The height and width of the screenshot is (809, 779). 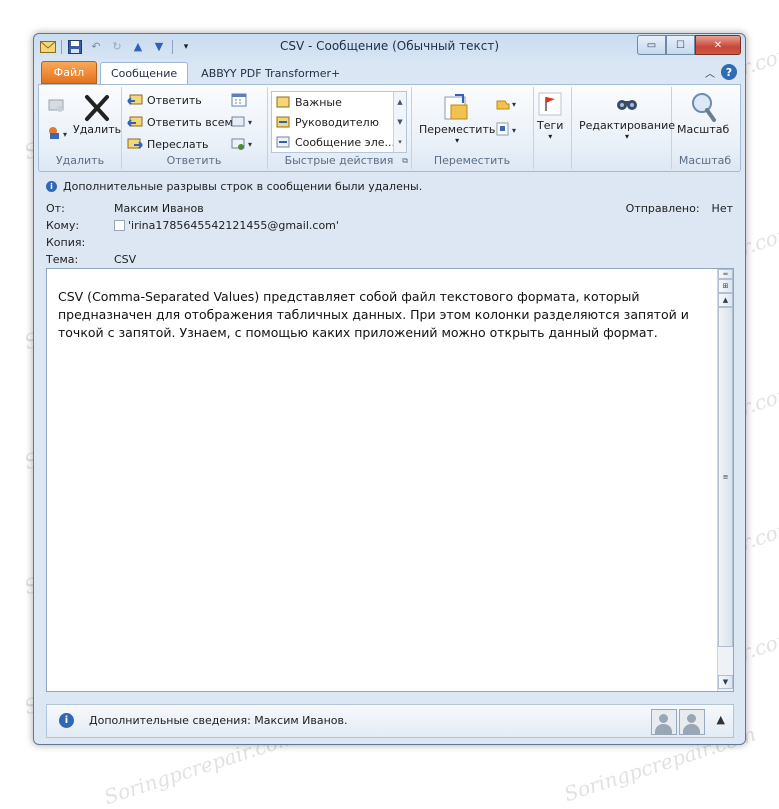 I want to click on move-label: Переместить, so click(x=457, y=129).